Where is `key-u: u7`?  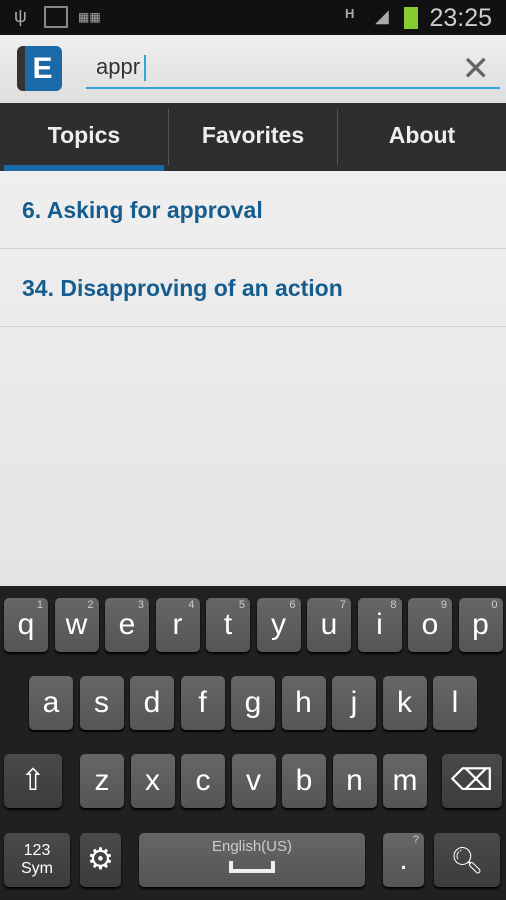 key-u: u7 is located at coordinates (329, 625).